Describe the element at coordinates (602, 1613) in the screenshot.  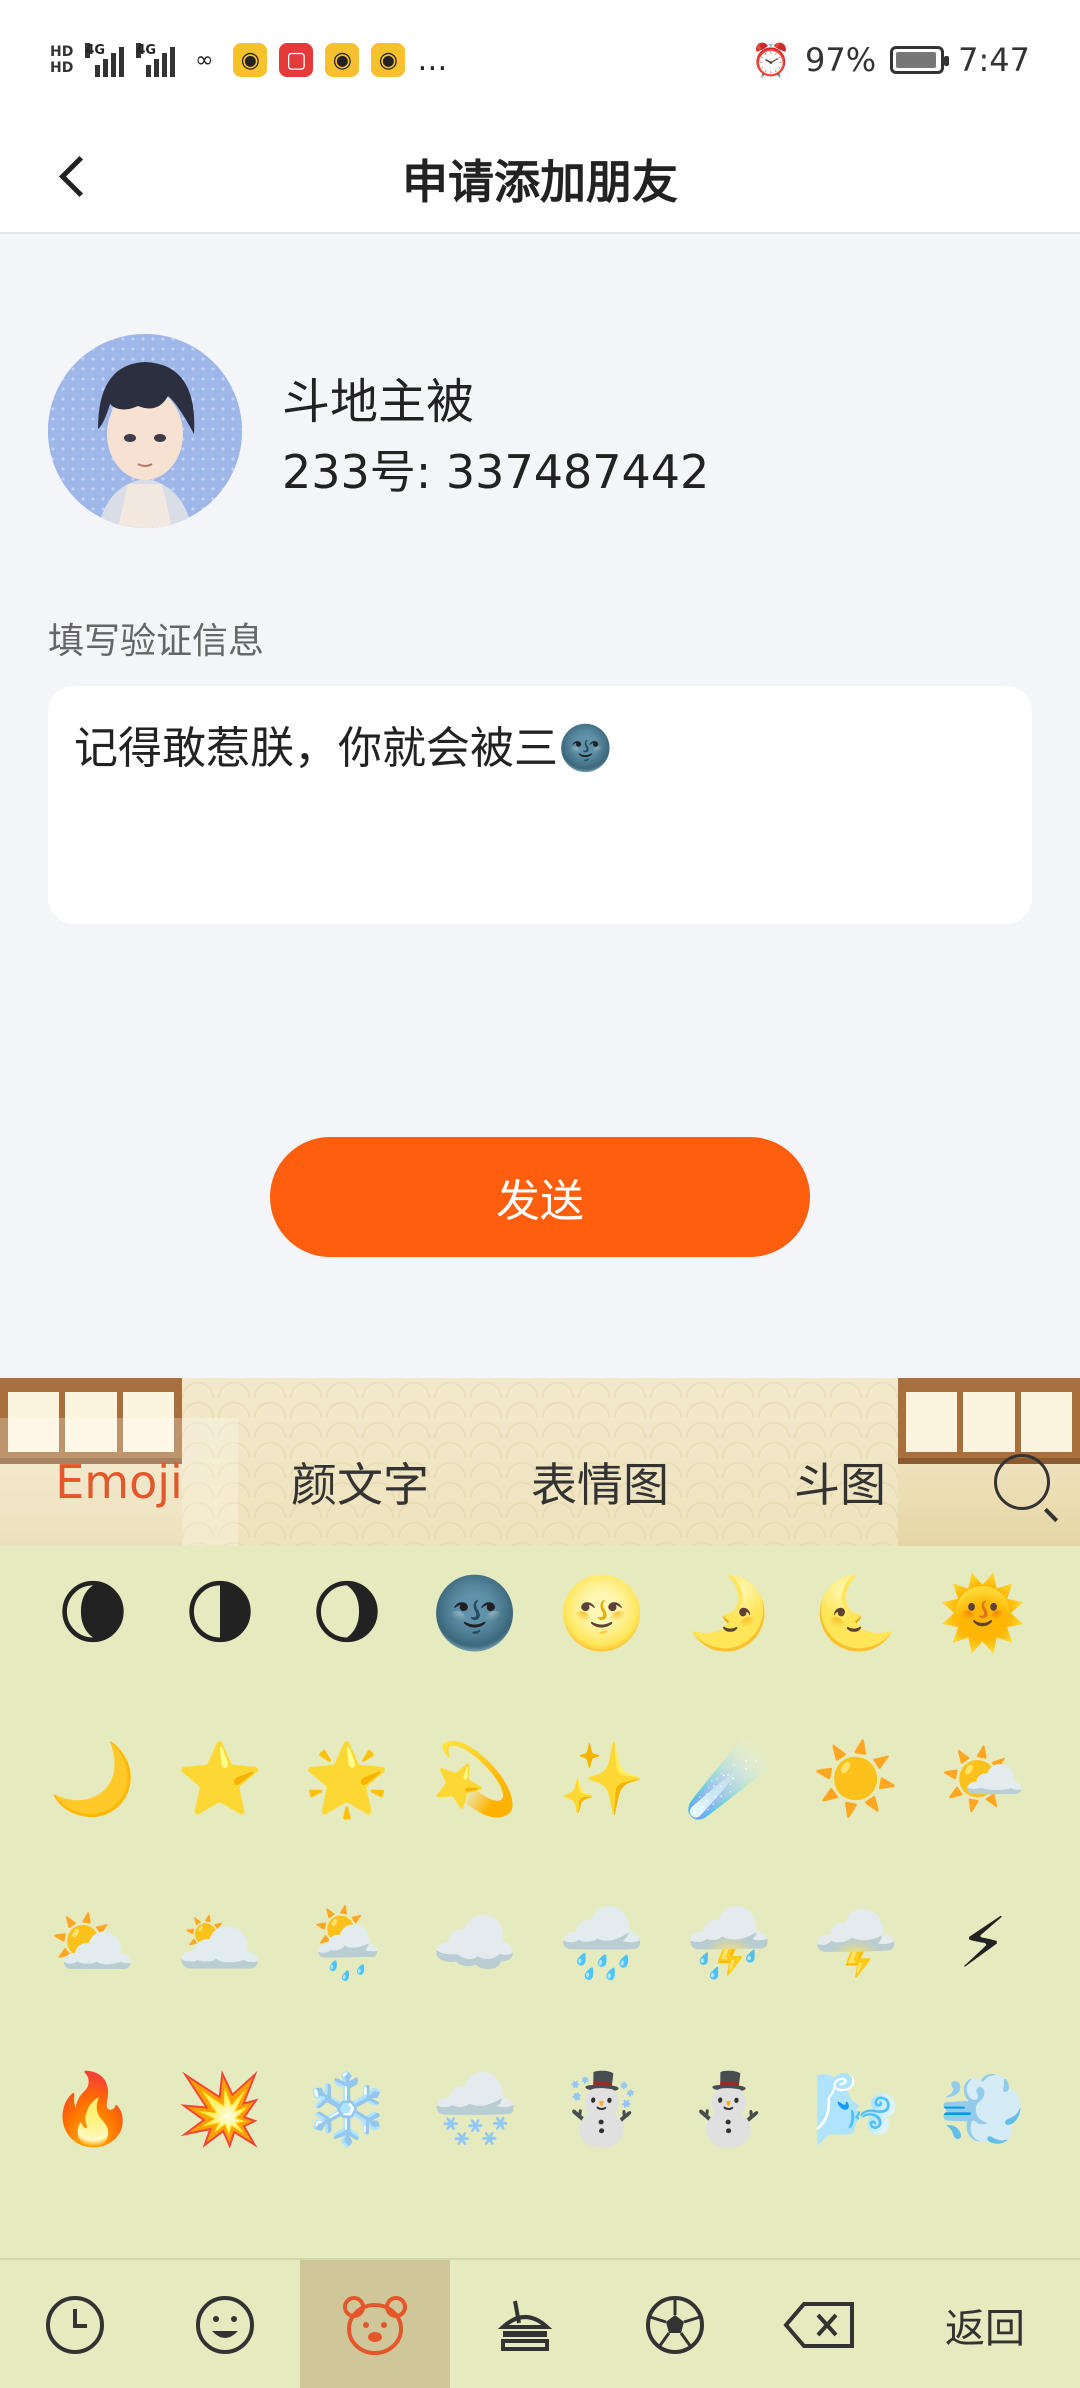
I see `emoji-key: 🌝` at that location.